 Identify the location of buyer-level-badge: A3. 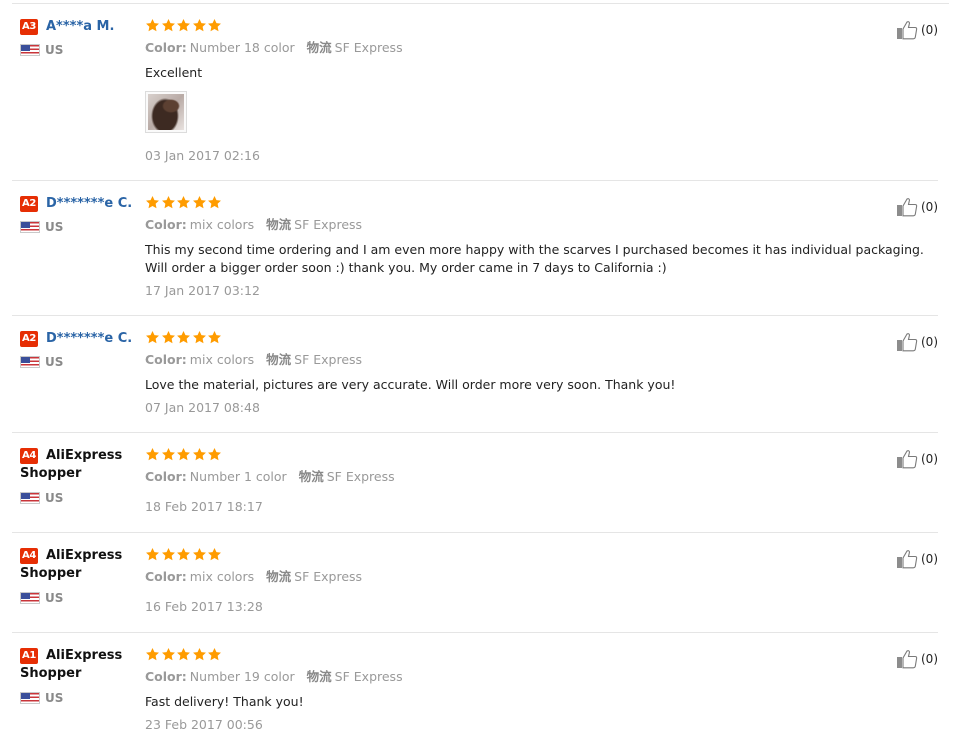
(29, 27).